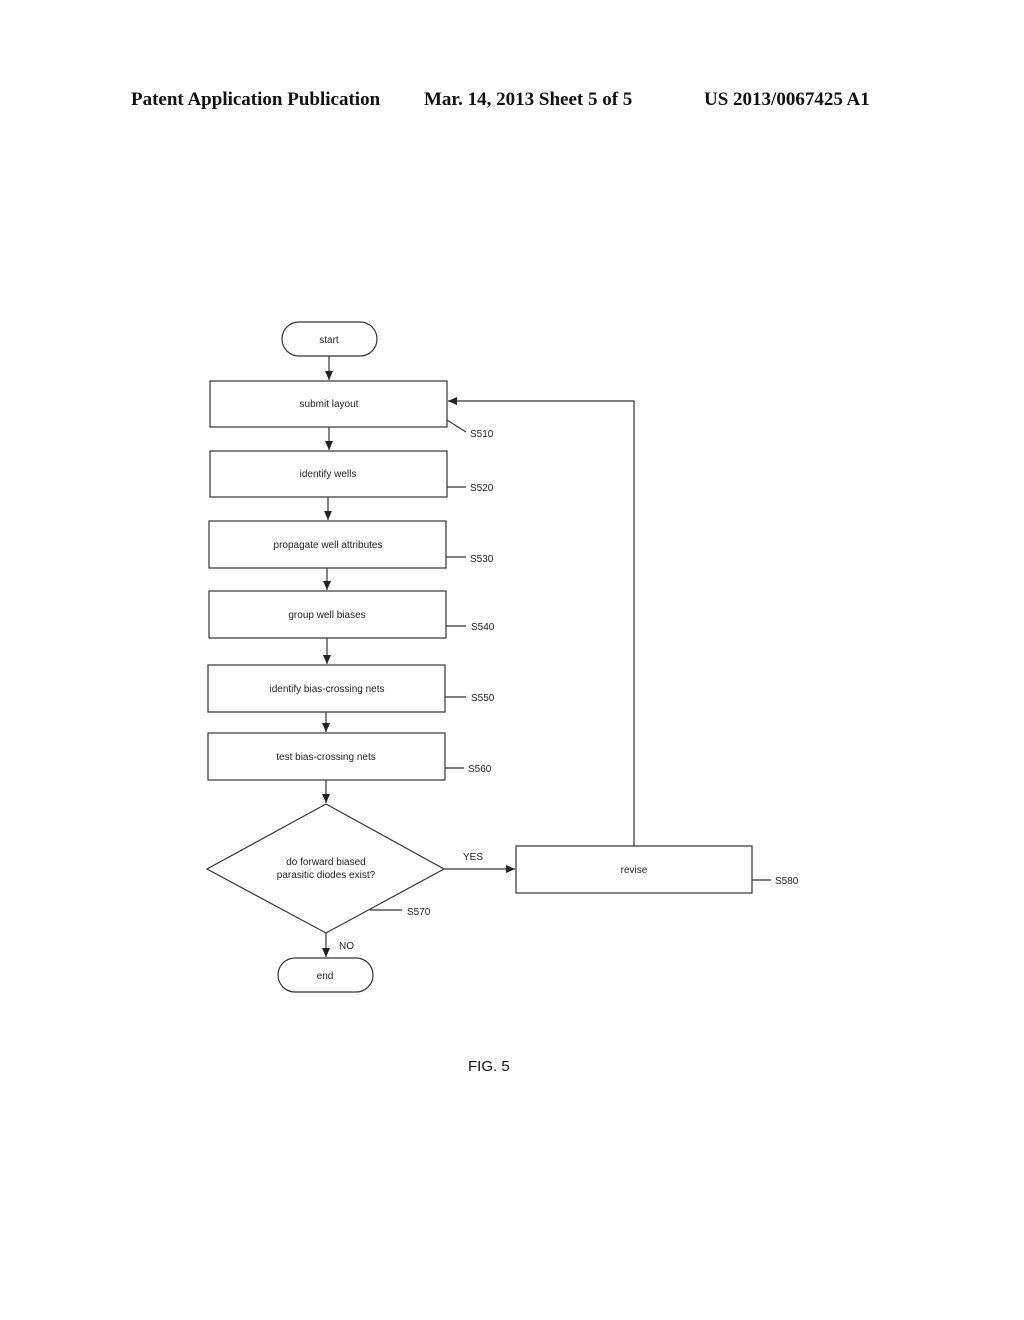 The height and width of the screenshot is (1320, 1024). Describe the element at coordinates (482, 434) in the screenshot. I see `ref-s510: S510` at that location.